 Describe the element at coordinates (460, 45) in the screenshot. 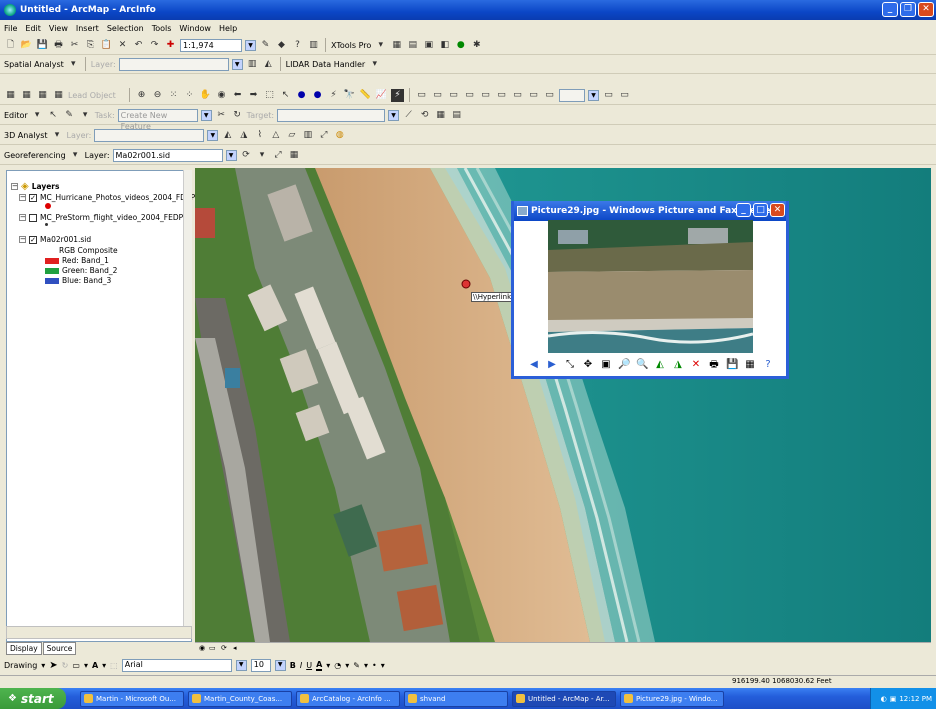

I see `green-circle-icon: ●` at that location.